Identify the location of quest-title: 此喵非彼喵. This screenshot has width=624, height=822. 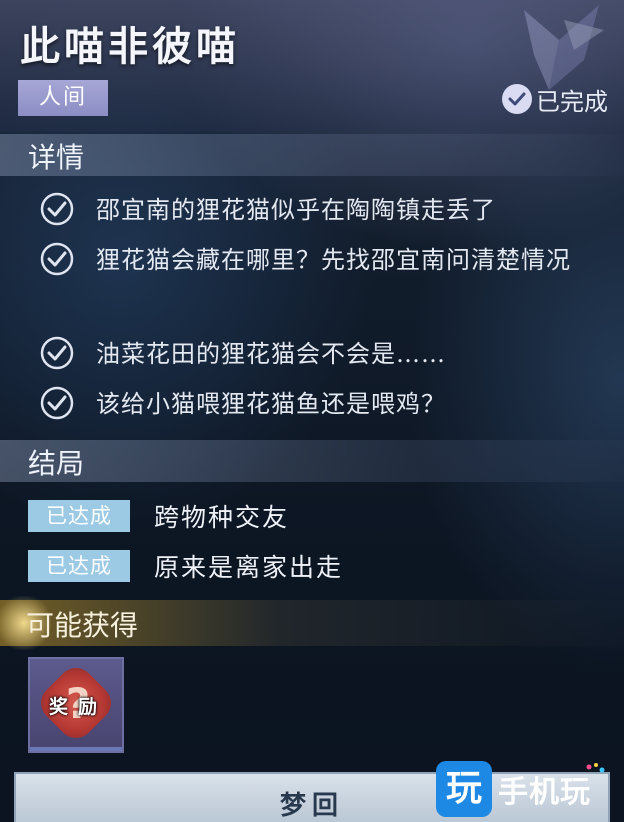
(130, 46).